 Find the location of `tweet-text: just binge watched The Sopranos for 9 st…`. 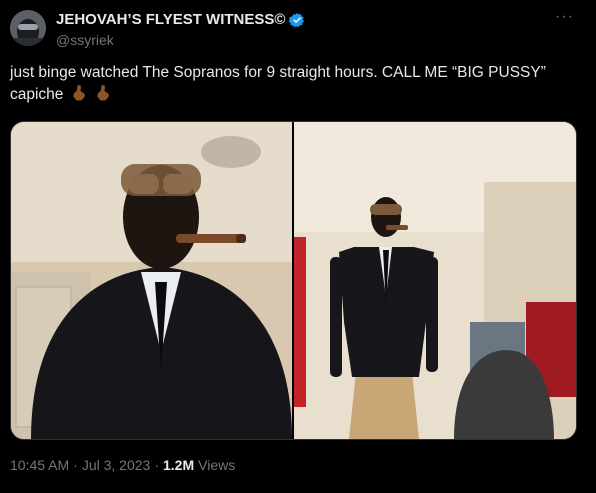

tweet-text: just binge watched The Sopranos for 9 st… is located at coordinates (290, 85).